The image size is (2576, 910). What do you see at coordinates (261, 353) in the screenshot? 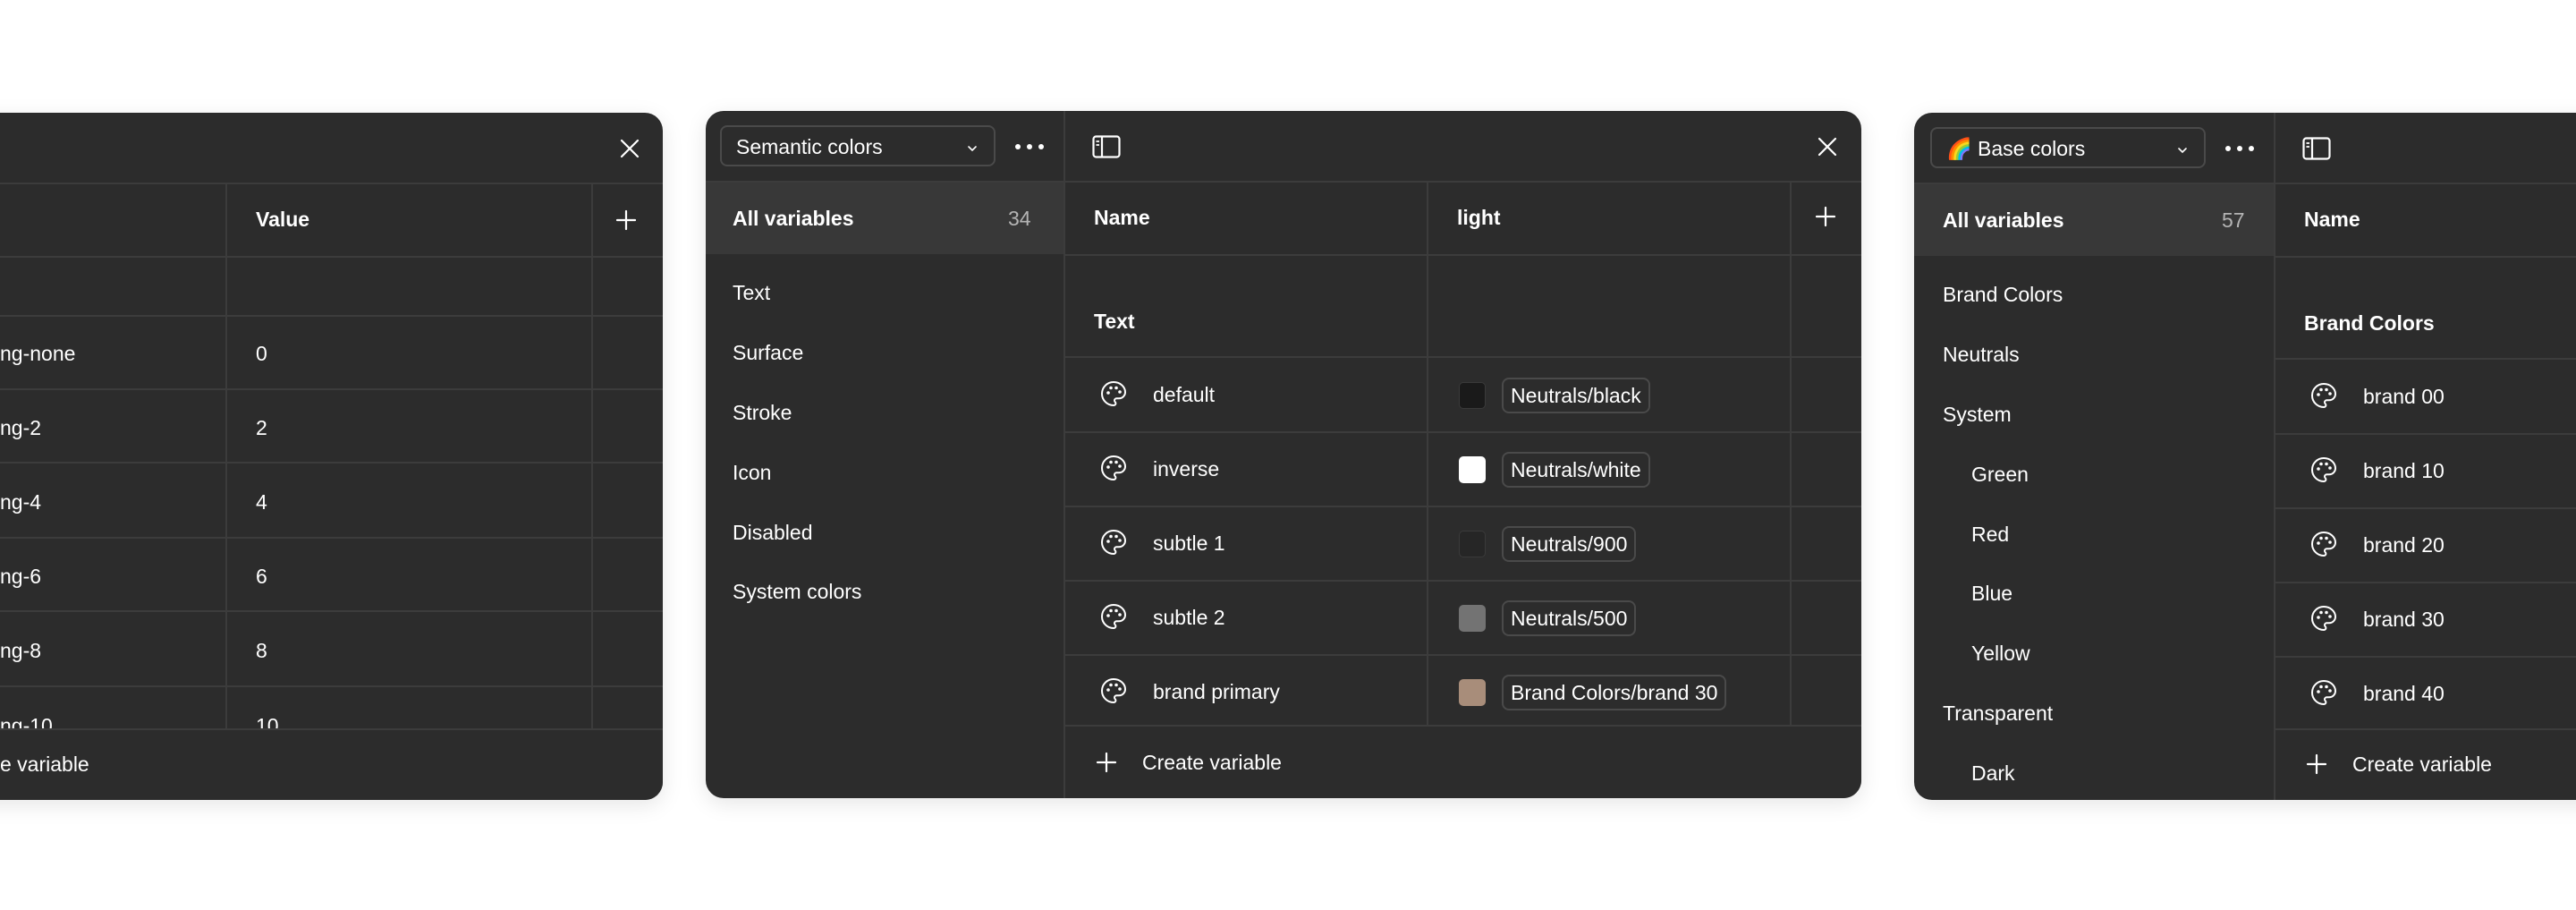
I see `variable-value: 0` at bounding box center [261, 353].